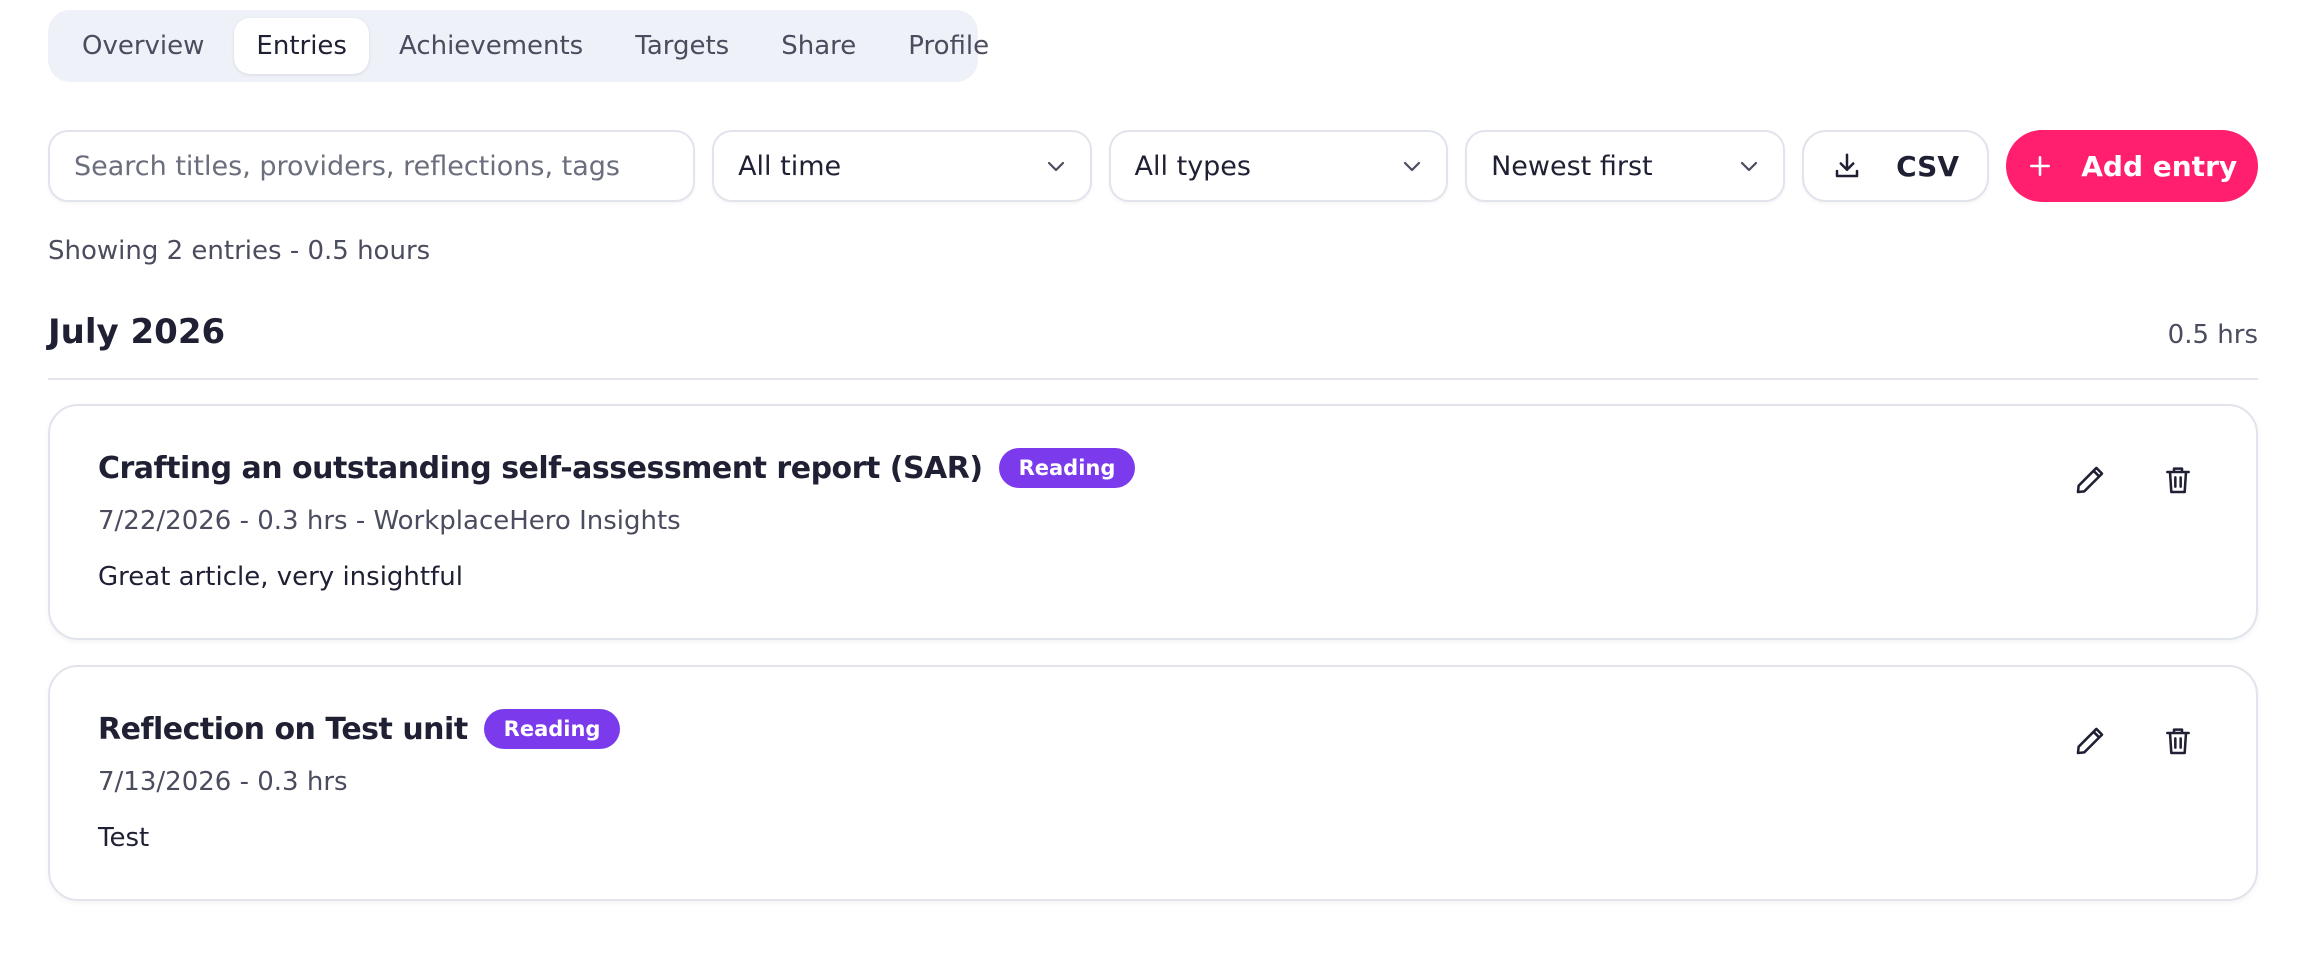  What do you see at coordinates (283, 729) in the screenshot?
I see `entry-title: Reflection on Test unit` at bounding box center [283, 729].